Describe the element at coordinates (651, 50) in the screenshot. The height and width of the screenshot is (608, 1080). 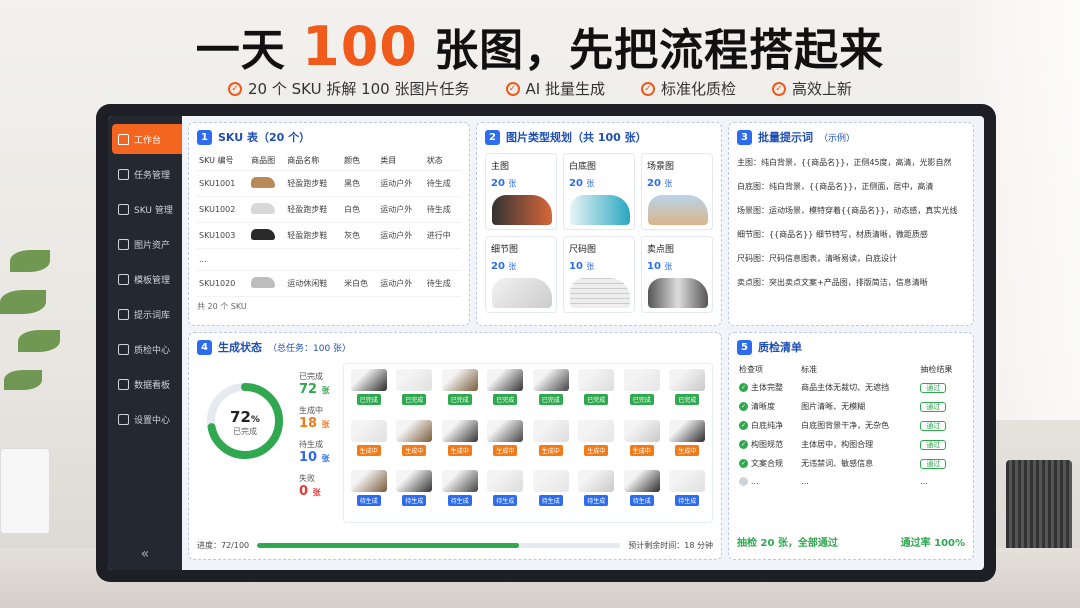
I see `headline-post: 张图，先把流程搭起来` at that location.